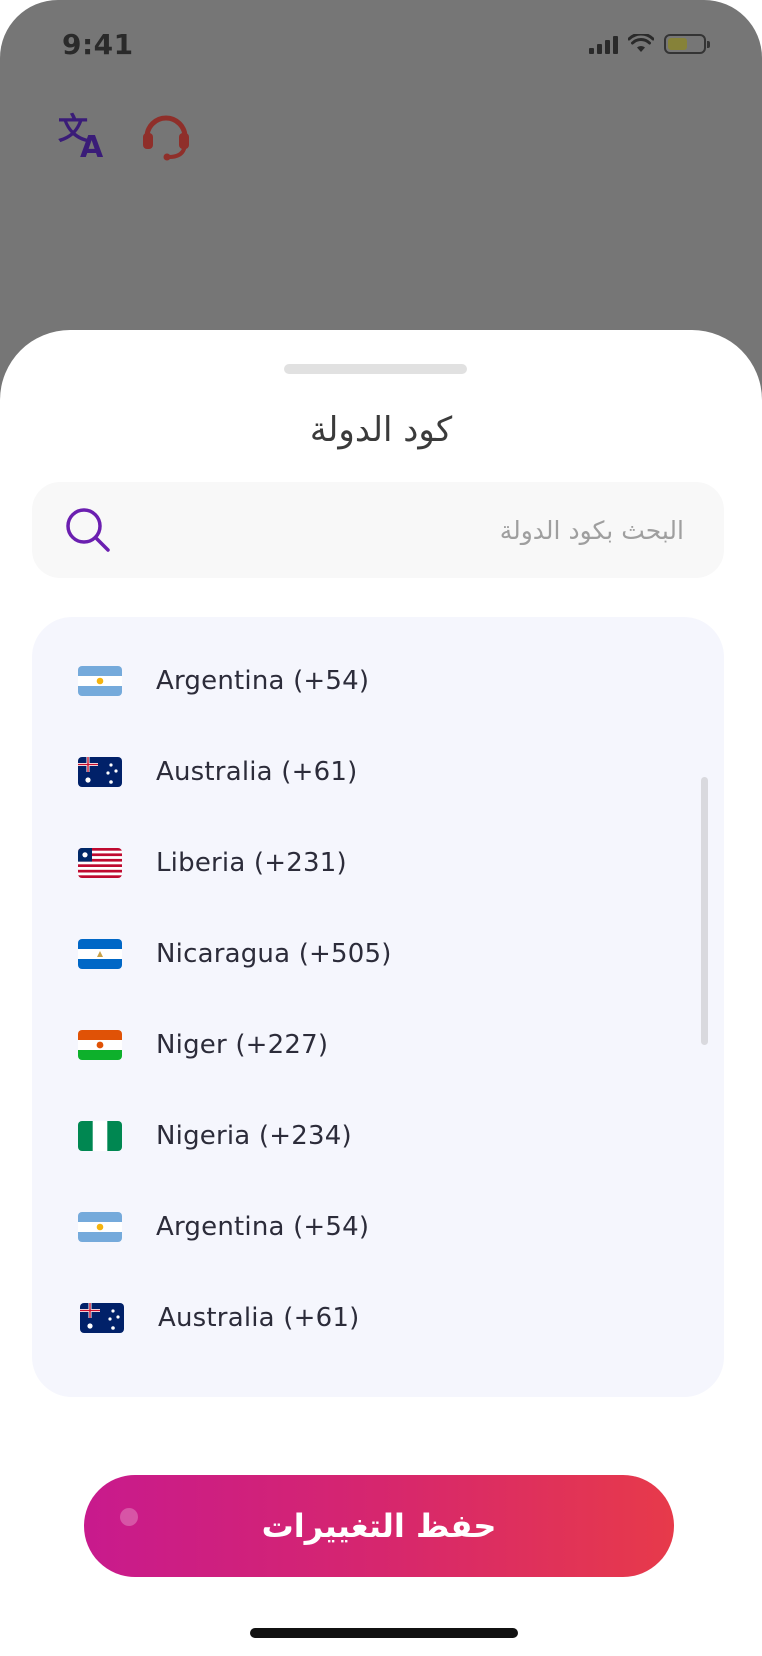  Describe the element at coordinates (379, 1526) in the screenshot. I see `save-changes-button: حفظ التغييرات` at that location.